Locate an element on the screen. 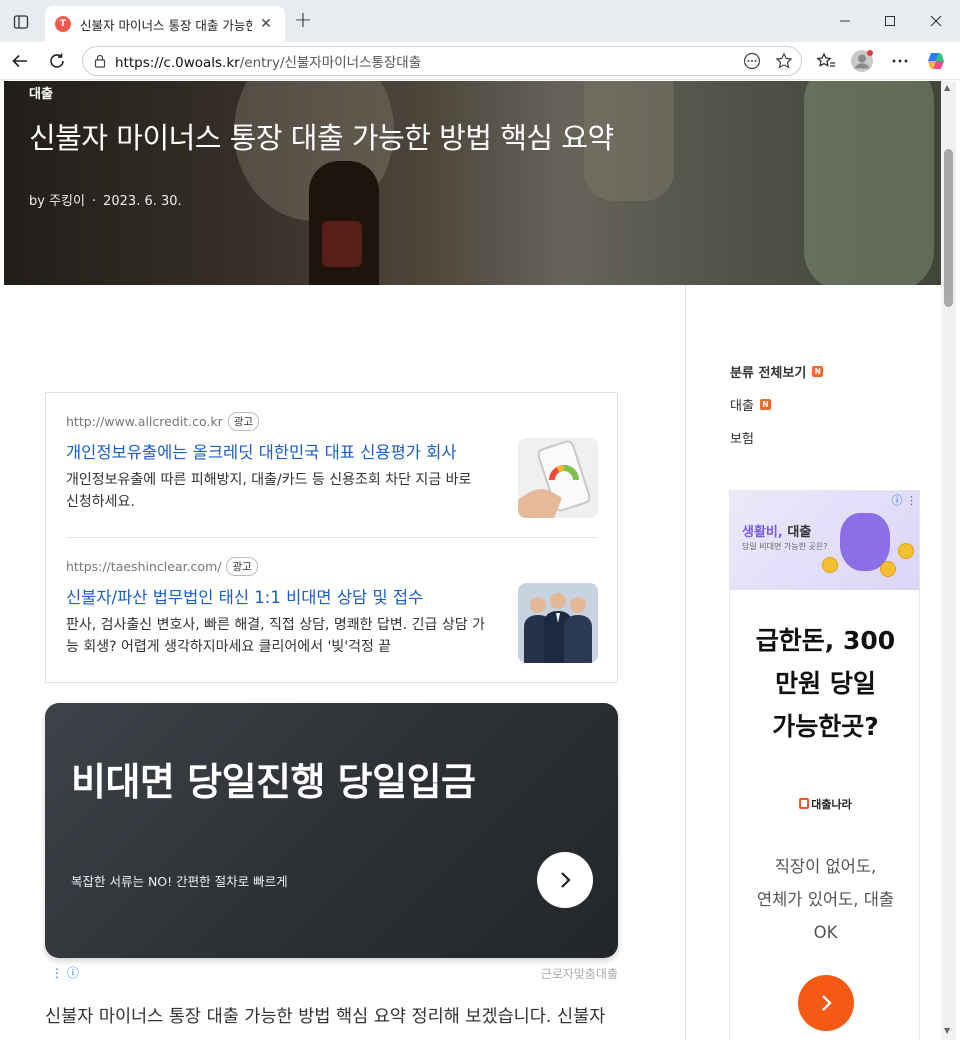 The width and height of the screenshot is (960, 1040). banner-footer: ⋮ ⓘ 근로자맞춤대출 is located at coordinates (331, 973).